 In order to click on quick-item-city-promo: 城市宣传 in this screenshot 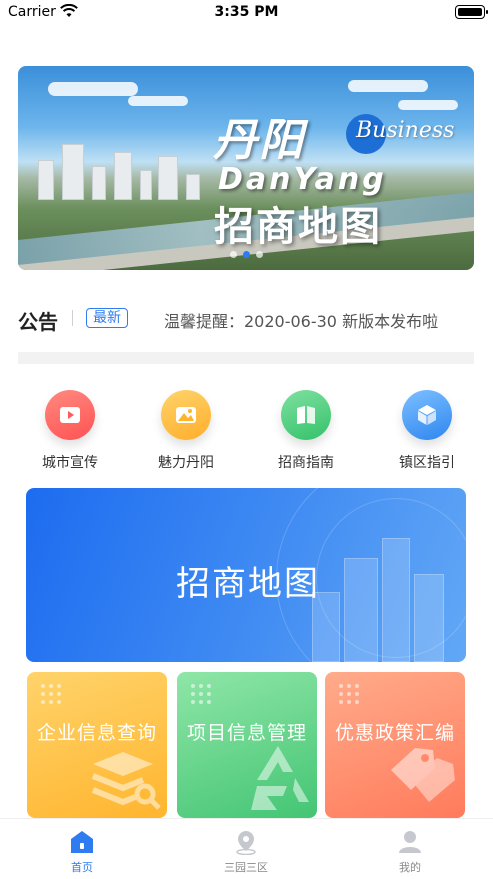, I will do `click(70, 428)`.